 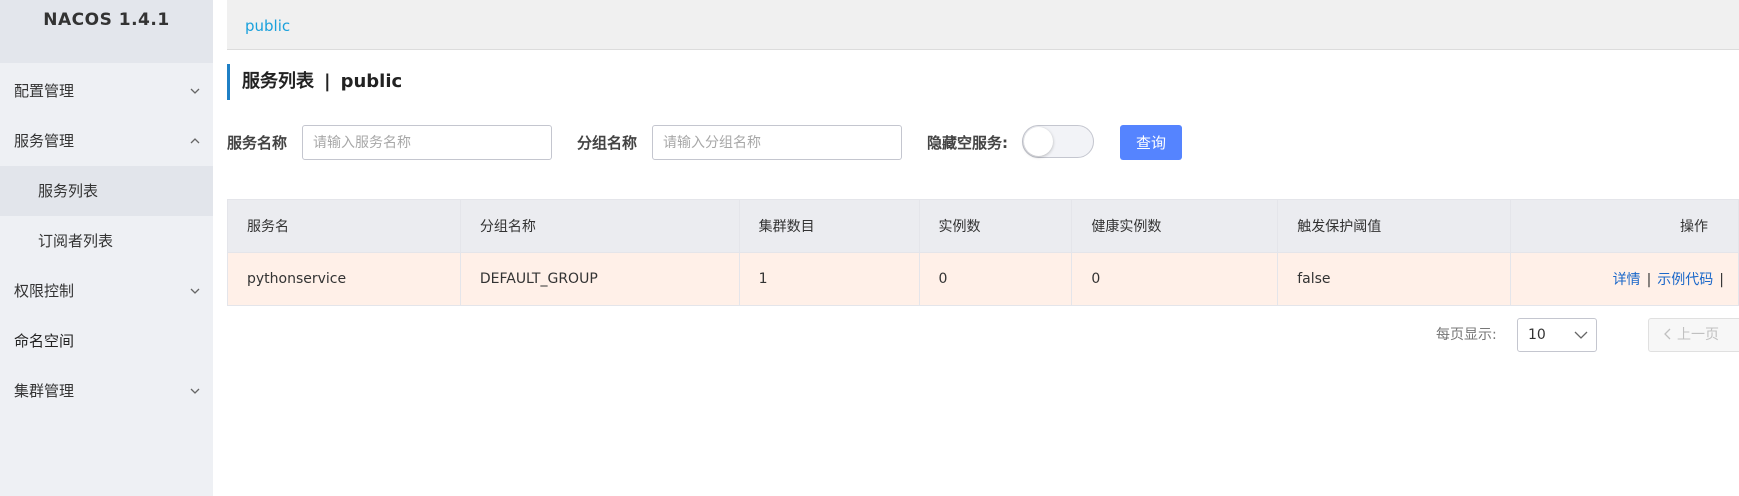 I want to click on sidebar-item-label: 服务管理, so click(x=44, y=141).